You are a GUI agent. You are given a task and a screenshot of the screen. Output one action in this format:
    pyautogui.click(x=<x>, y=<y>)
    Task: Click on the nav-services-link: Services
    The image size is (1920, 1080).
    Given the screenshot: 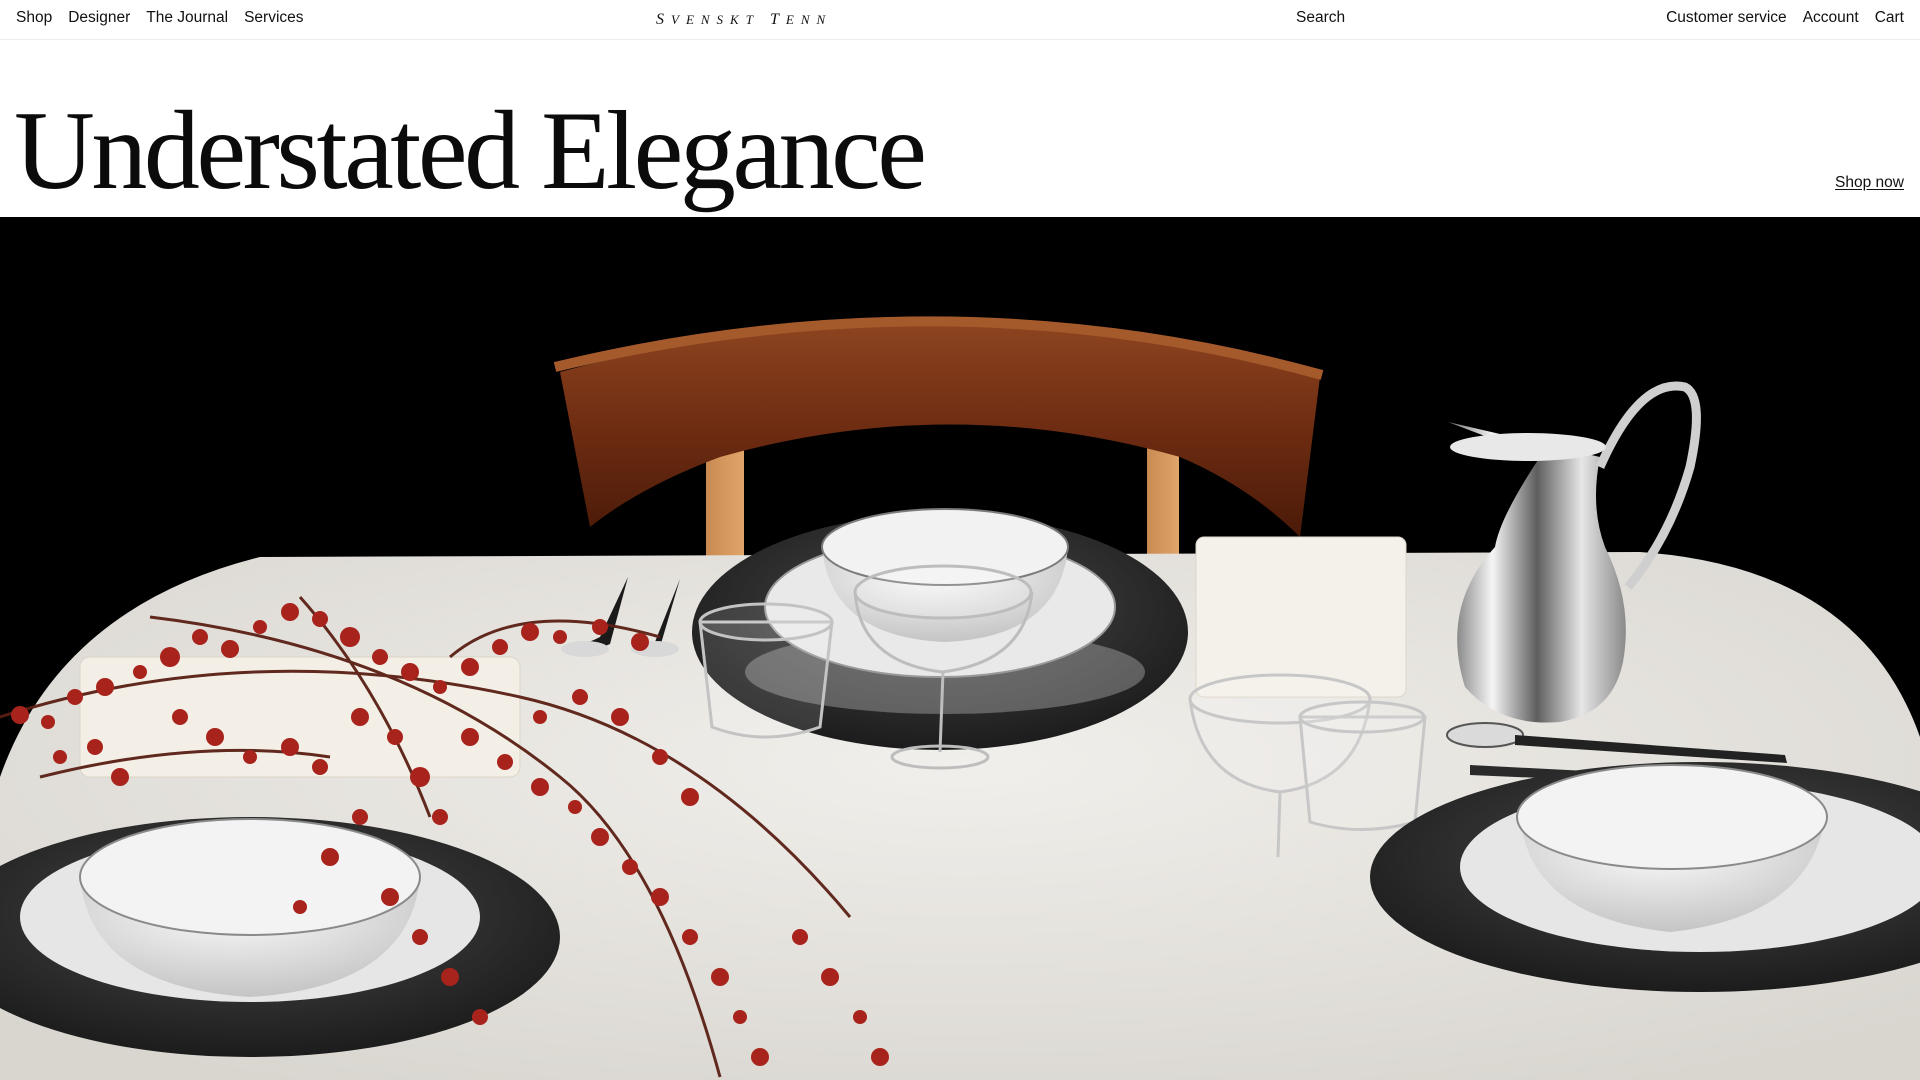 What is the action you would take?
    pyautogui.click(x=273, y=18)
    